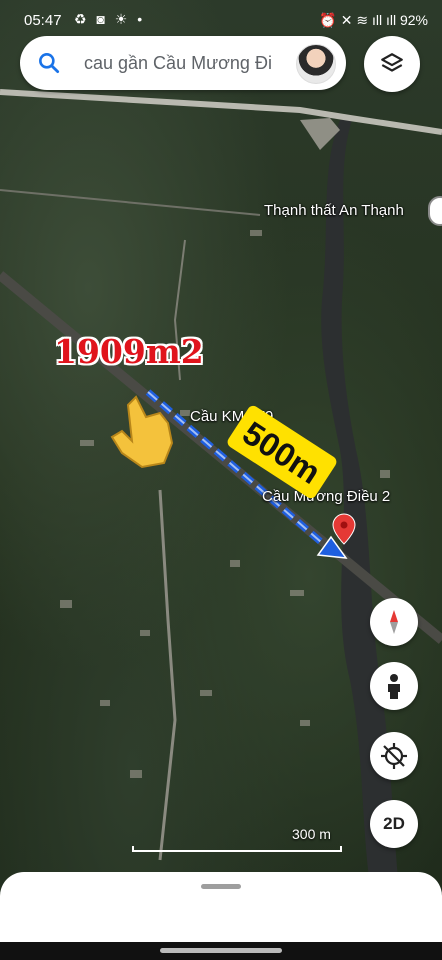  I want to click on search-bar: cau gần Cầu Mương Đi, so click(183, 63).